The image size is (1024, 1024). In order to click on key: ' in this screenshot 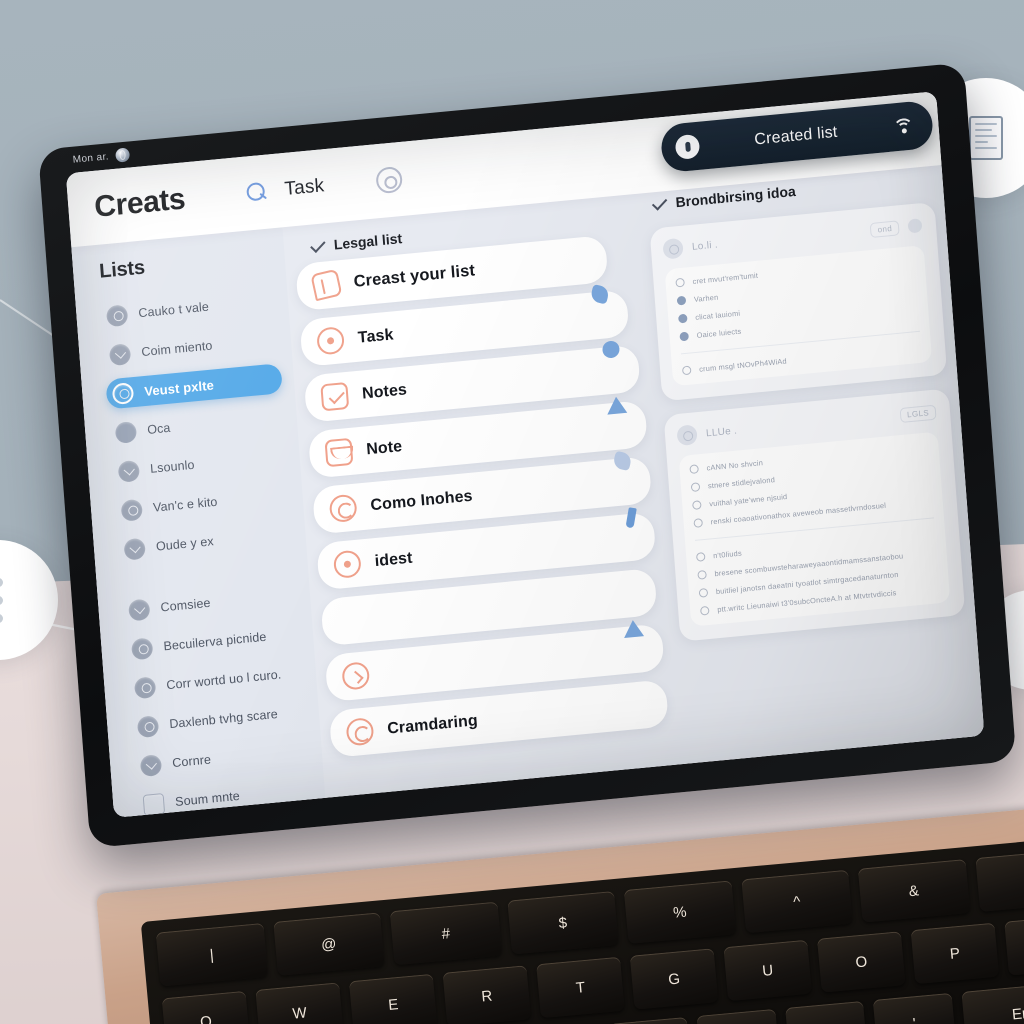, I will do `click(914, 1008)`.